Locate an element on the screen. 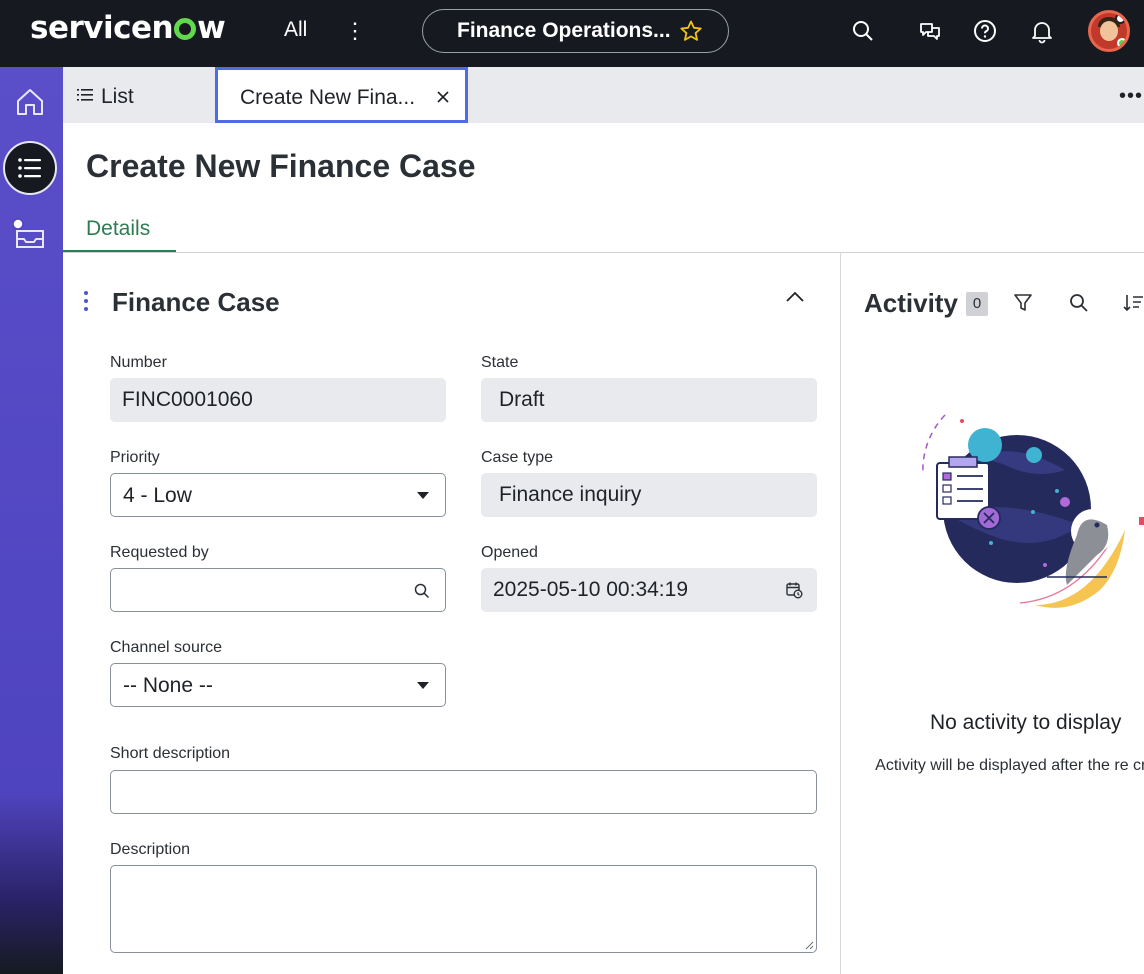 Image resolution: width=1144 pixels, height=974 pixels. state-label: State is located at coordinates (500, 362).